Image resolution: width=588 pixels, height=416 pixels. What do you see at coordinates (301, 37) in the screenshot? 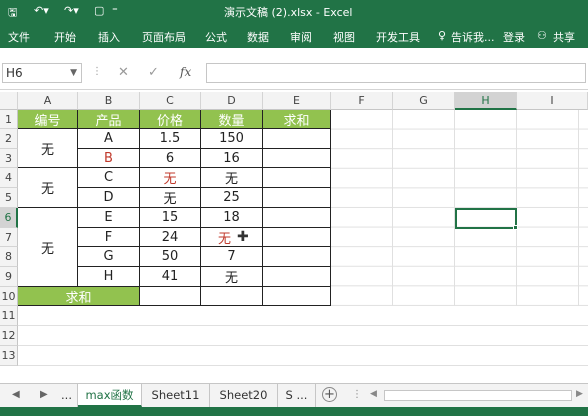
I see `tab-review: 审阅` at bounding box center [301, 37].